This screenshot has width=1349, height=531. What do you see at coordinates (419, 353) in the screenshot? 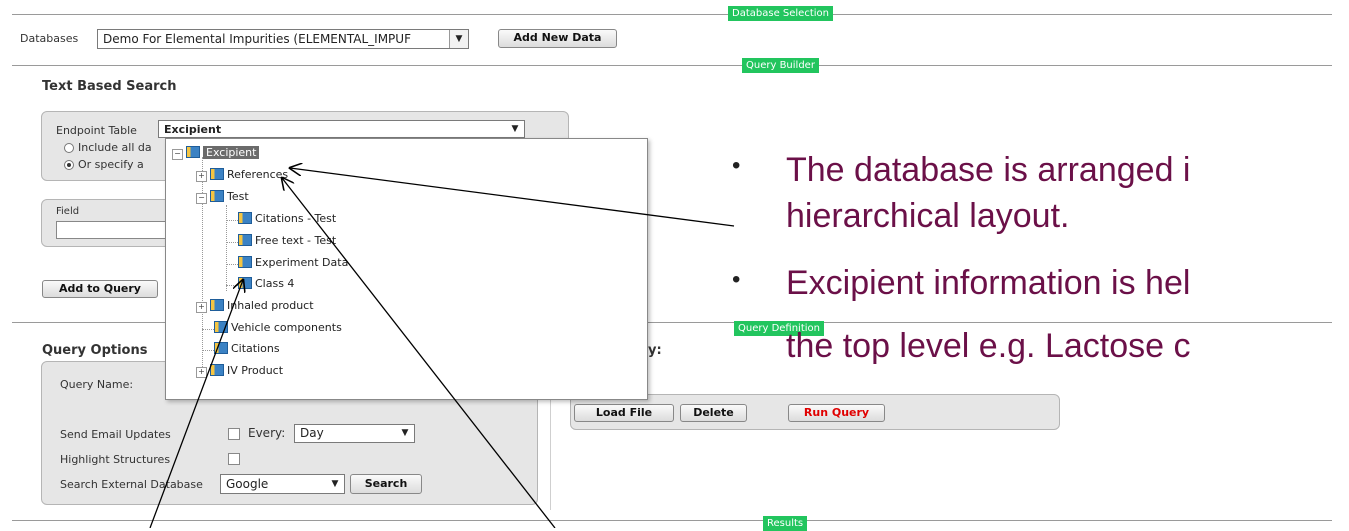
I see `arrow-to-references` at bounding box center [419, 353].